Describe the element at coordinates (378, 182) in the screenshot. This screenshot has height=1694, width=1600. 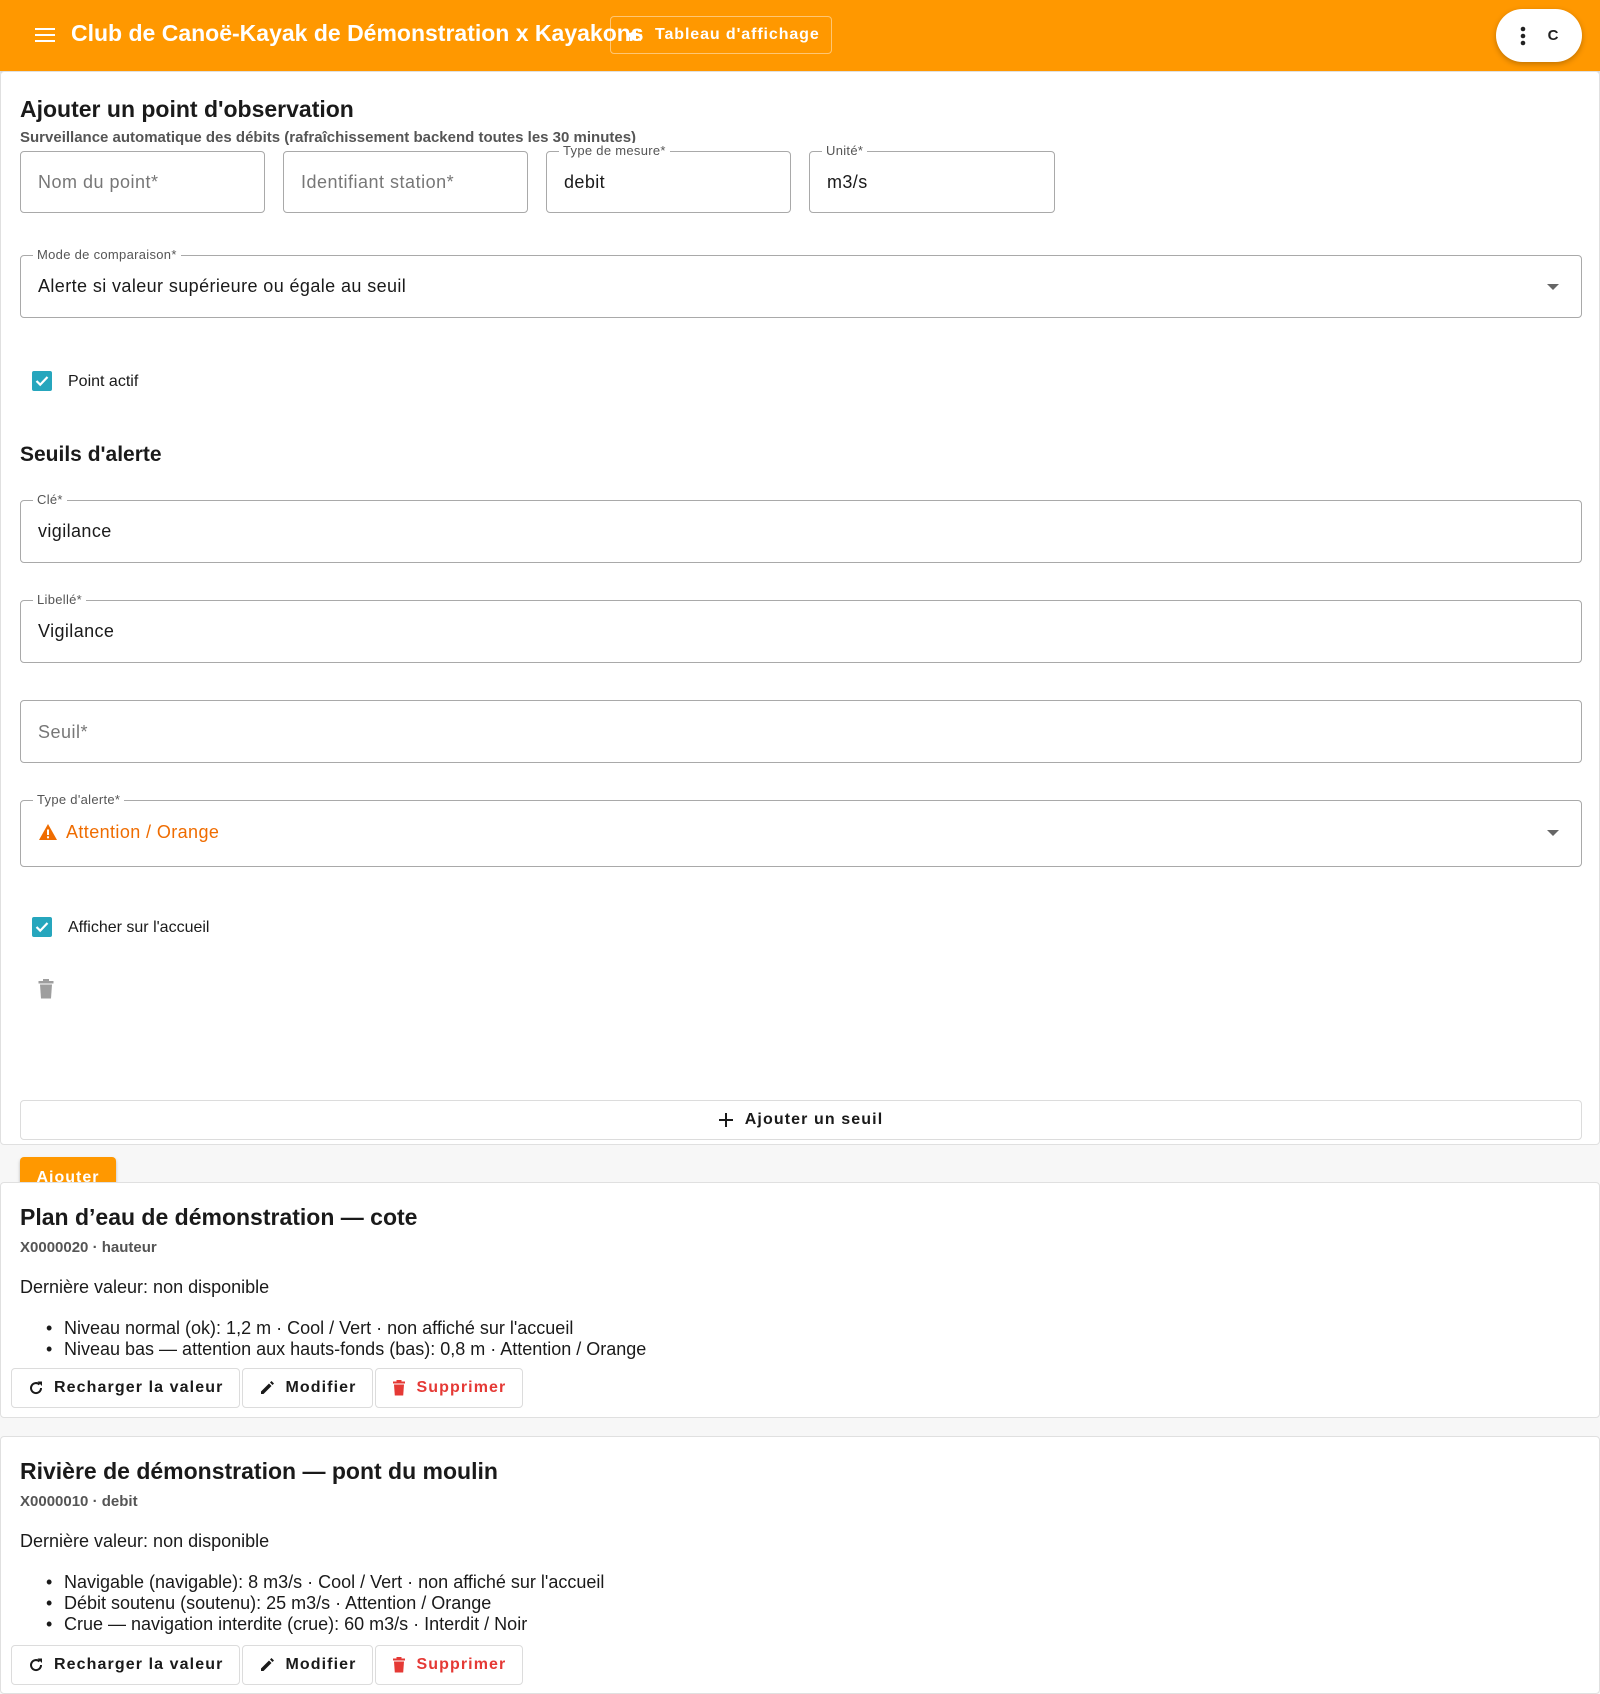
I see `station-id-placeholder: Identifiant station*` at that location.